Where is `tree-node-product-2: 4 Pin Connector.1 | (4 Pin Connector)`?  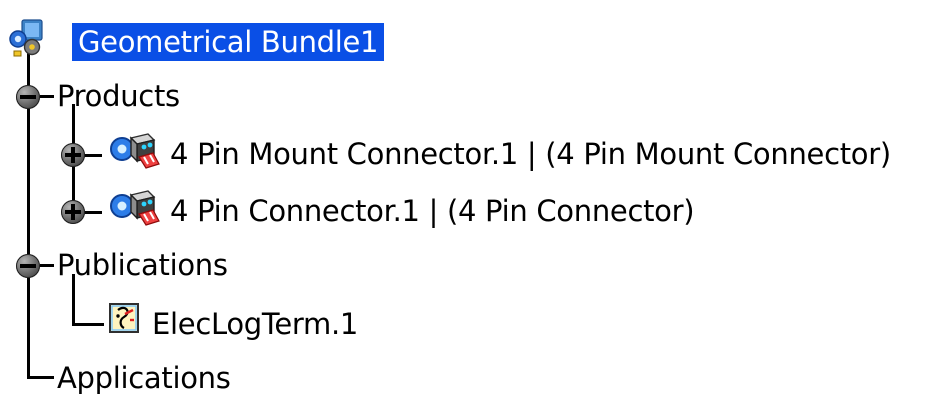
tree-node-product-2: 4 Pin Connector.1 | (4 Pin Connector) is located at coordinates (432, 211).